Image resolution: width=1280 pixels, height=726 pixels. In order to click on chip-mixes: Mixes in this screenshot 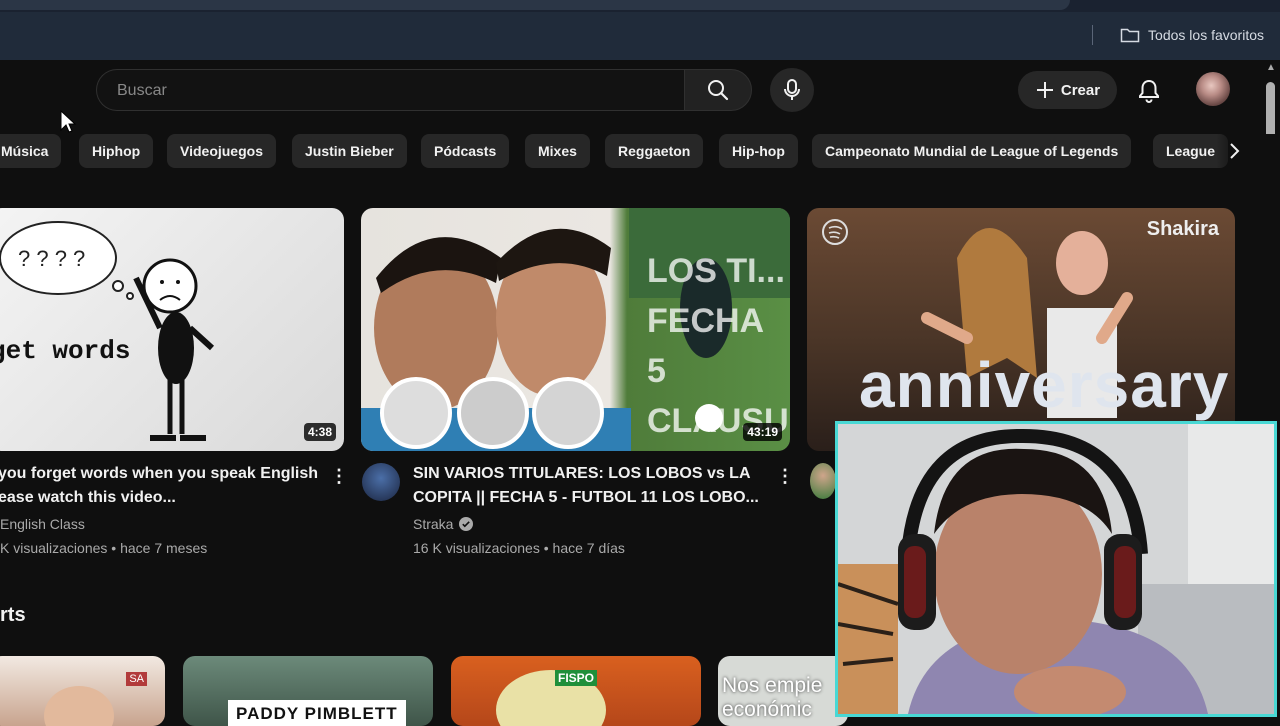, I will do `click(557, 151)`.